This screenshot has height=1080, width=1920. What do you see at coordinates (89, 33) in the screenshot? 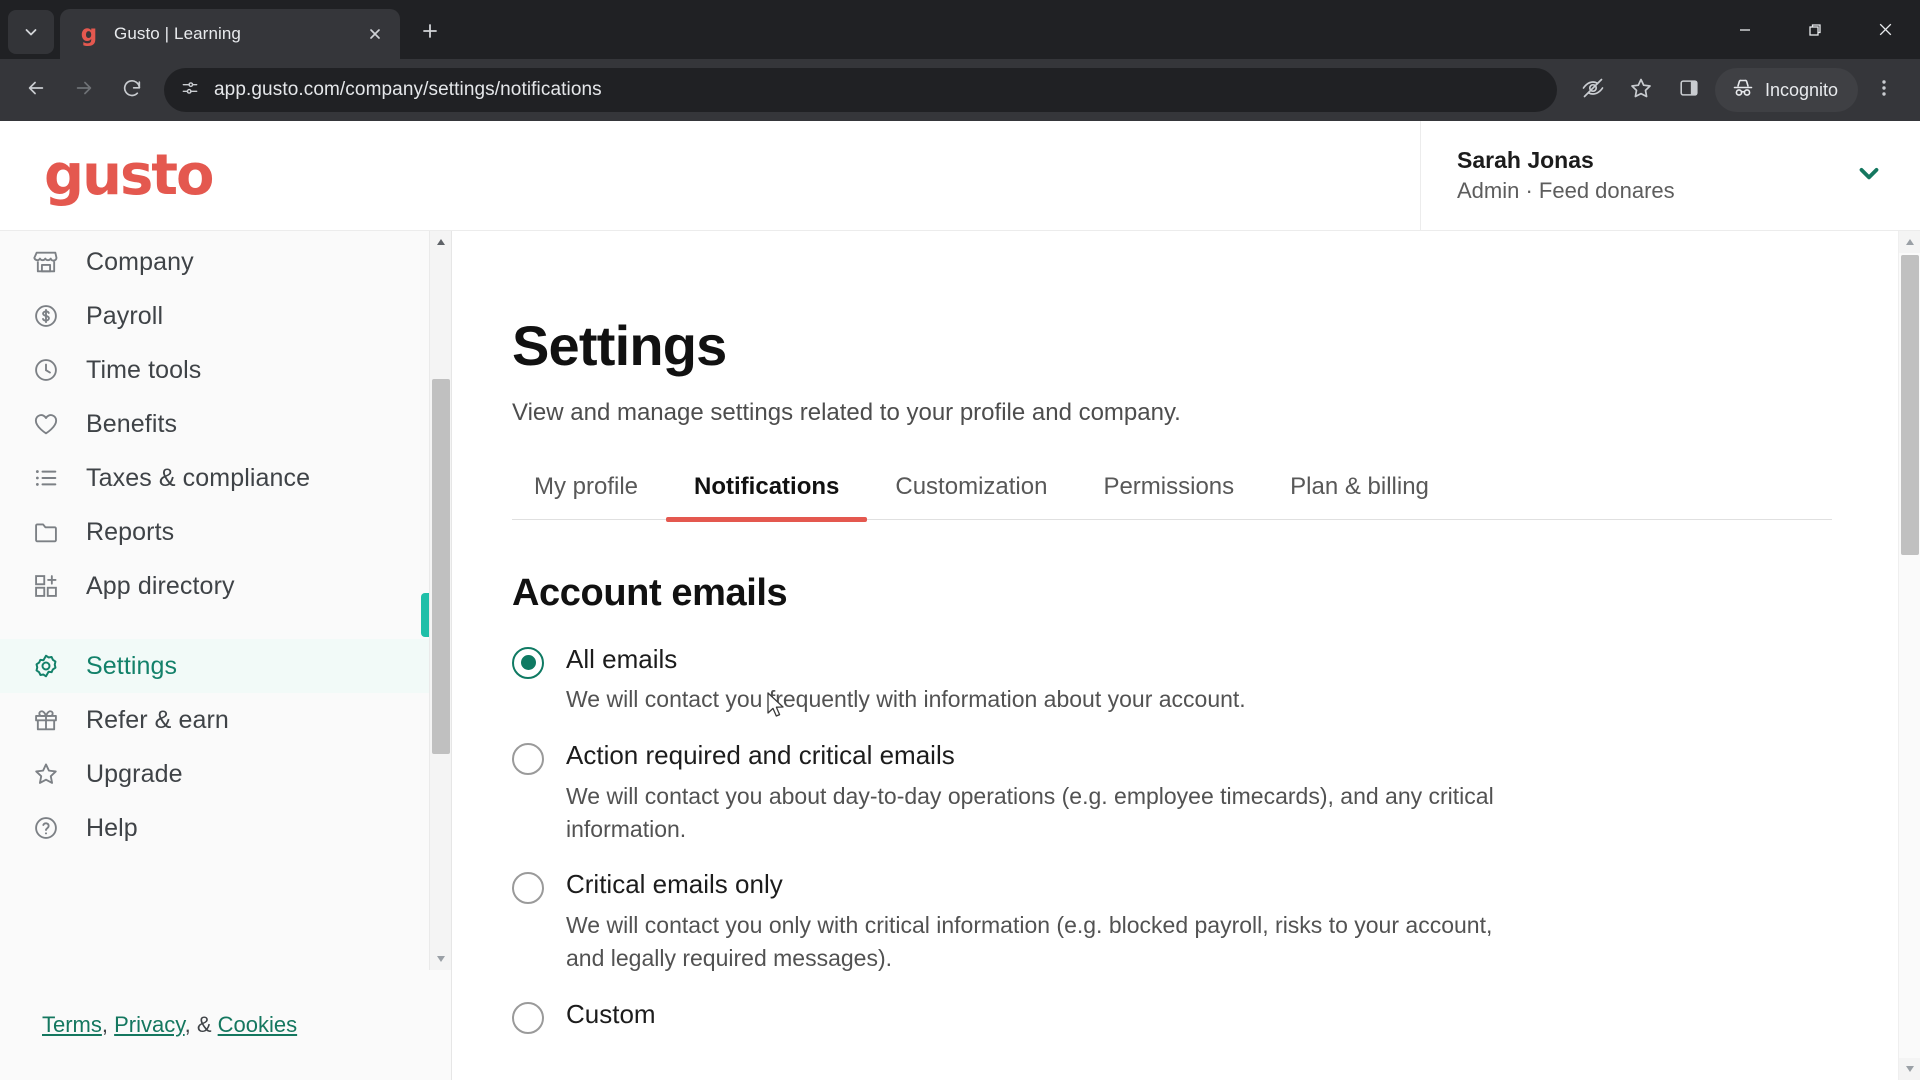
I see `gusto-favicon-icon: g` at bounding box center [89, 33].